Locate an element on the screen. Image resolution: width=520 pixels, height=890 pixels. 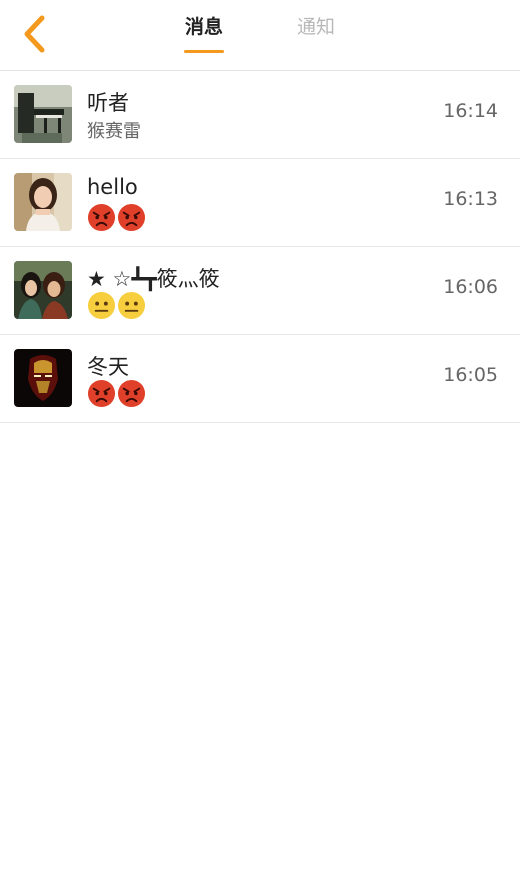
conversation-item: 听者 猴赛雷 16:14 is located at coordinates (260, 115).